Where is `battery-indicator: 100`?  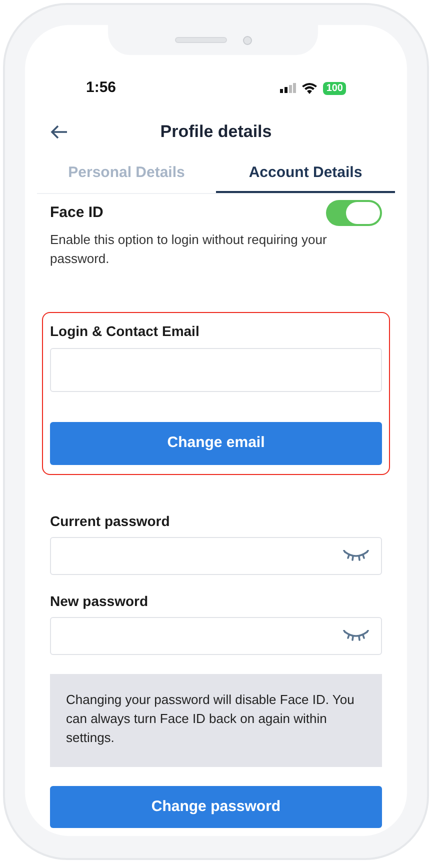
battery-indicator: 100 is located at coordinates (334, 88).